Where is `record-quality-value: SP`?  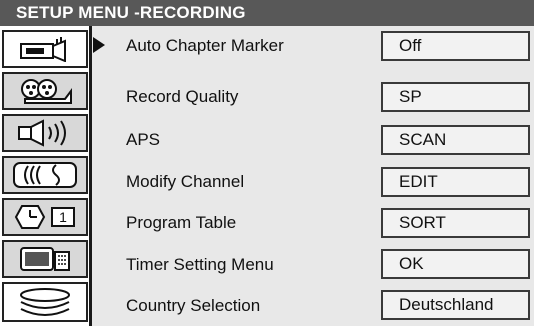 record-quality-value: SP is located at coordinates (455, 97).